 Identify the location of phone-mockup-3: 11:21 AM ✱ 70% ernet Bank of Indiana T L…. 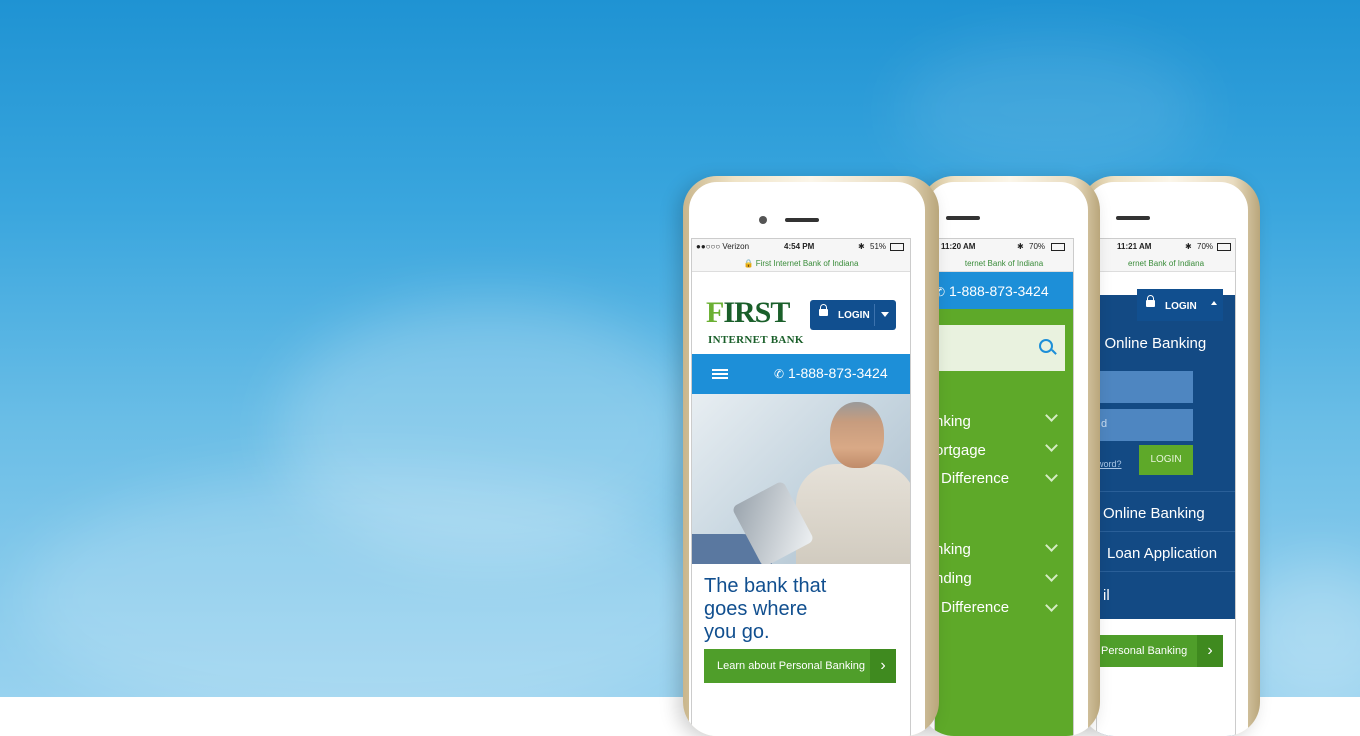
(1170, 456).